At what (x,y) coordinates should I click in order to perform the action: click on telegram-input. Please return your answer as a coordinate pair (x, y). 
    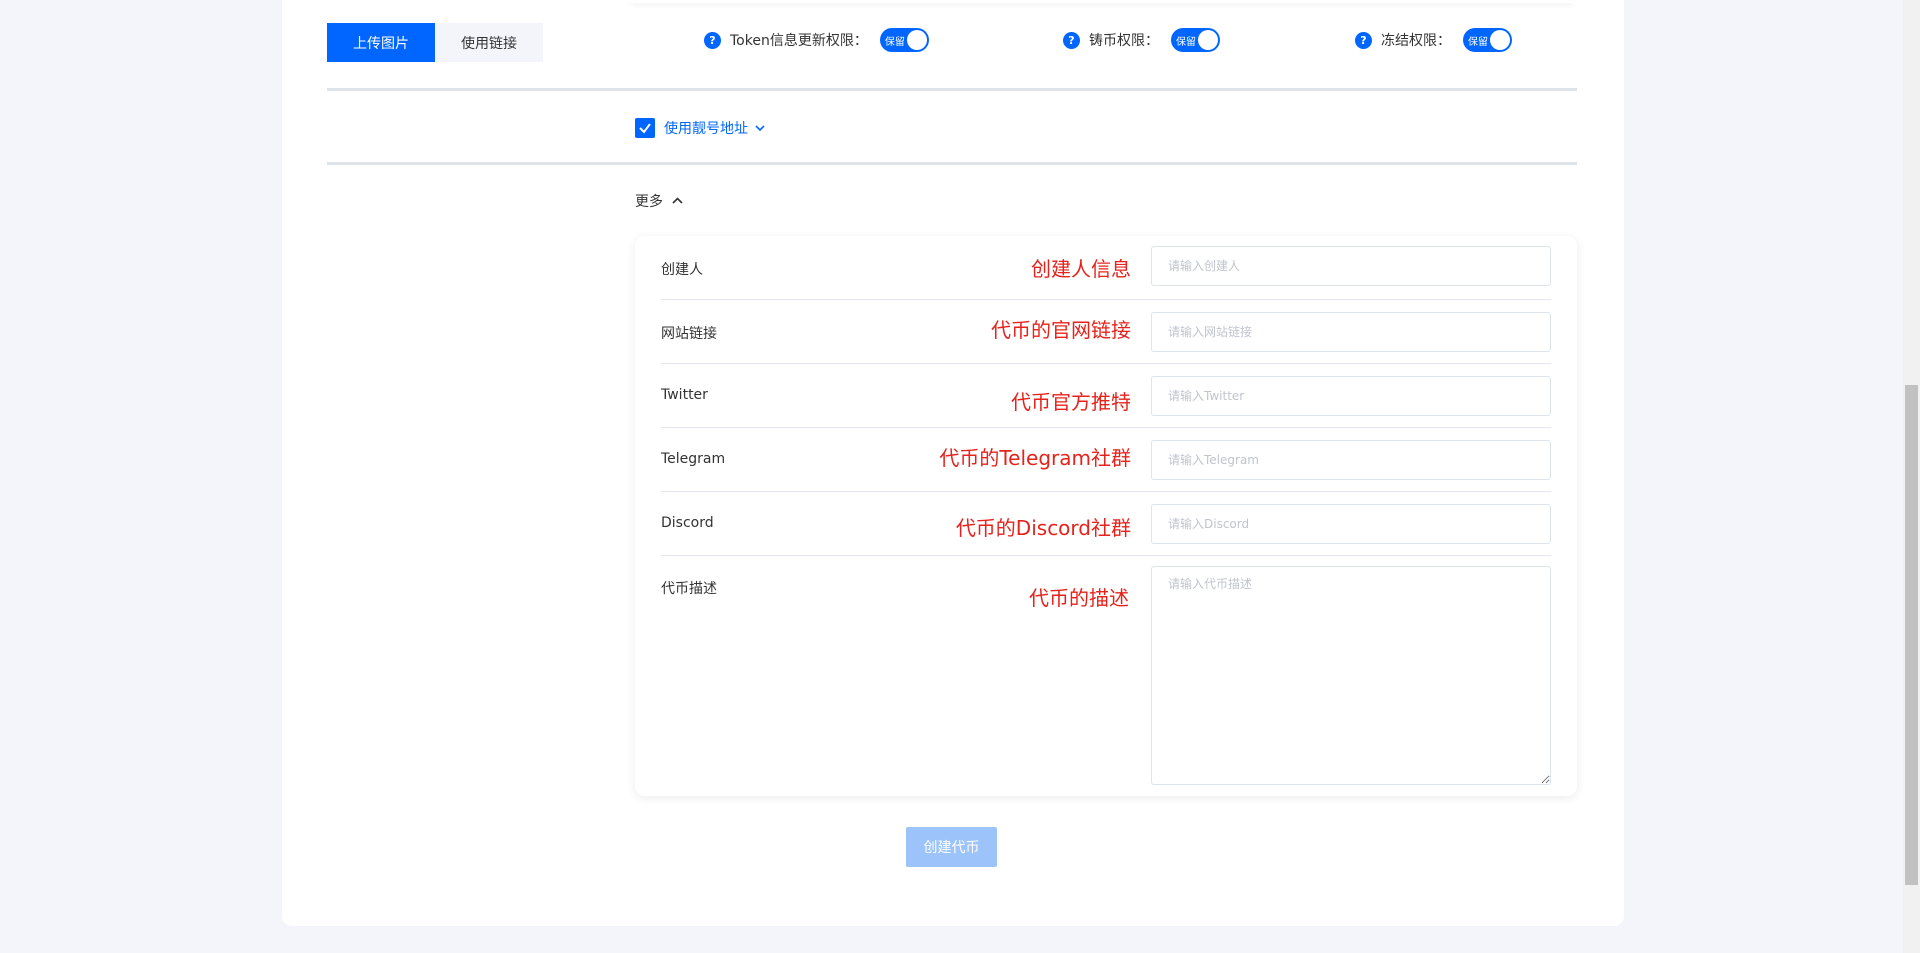
    Looking at the image, I should click on (1351, 460).